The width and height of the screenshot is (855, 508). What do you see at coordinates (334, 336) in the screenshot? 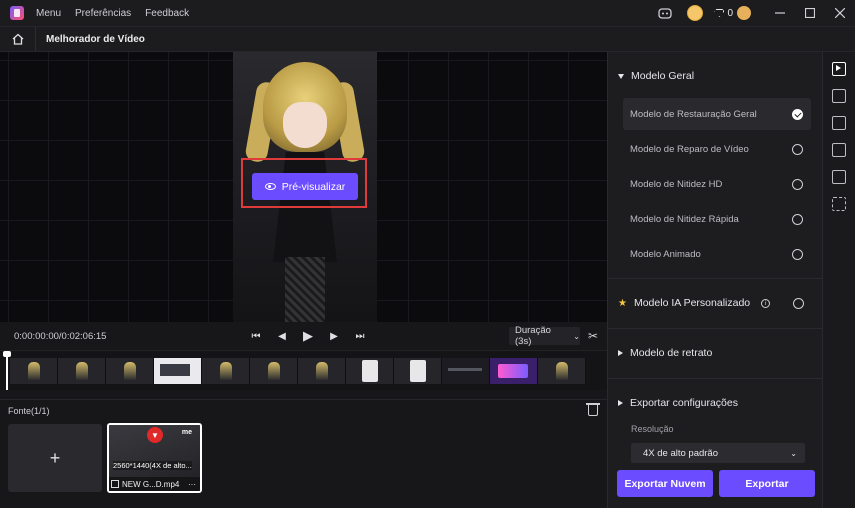
I see `next-frame-icon: ▶` at bounding box center [334, 336].